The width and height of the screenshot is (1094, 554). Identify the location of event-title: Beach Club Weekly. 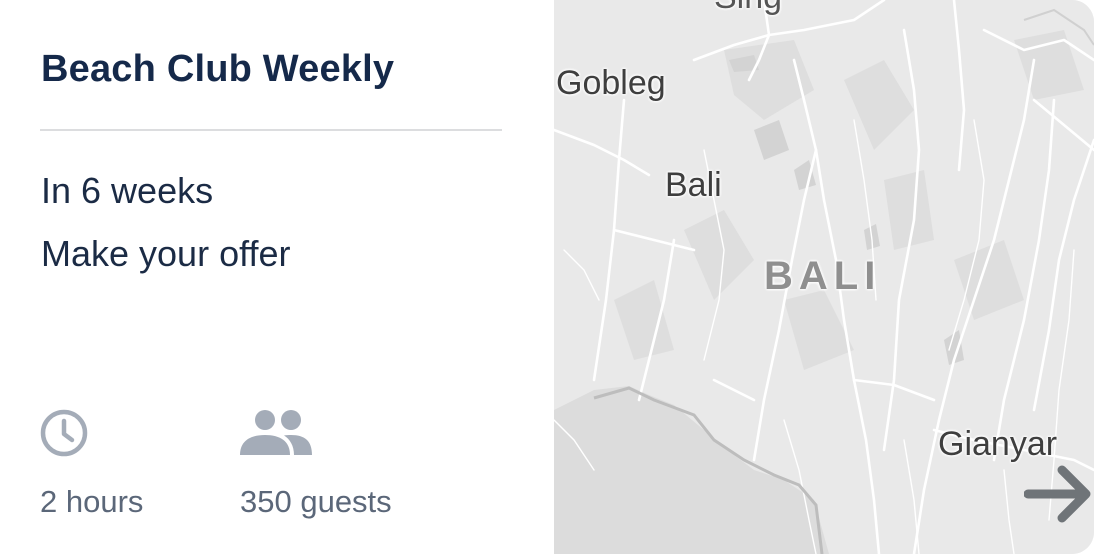
(218, 69).